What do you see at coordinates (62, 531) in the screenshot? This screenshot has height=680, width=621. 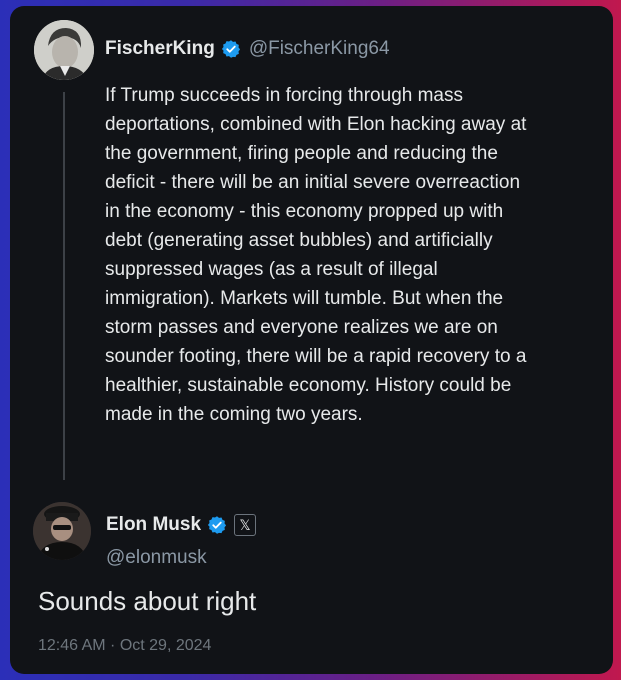 I see `elon-avatar` at bounding box center [62, 531].